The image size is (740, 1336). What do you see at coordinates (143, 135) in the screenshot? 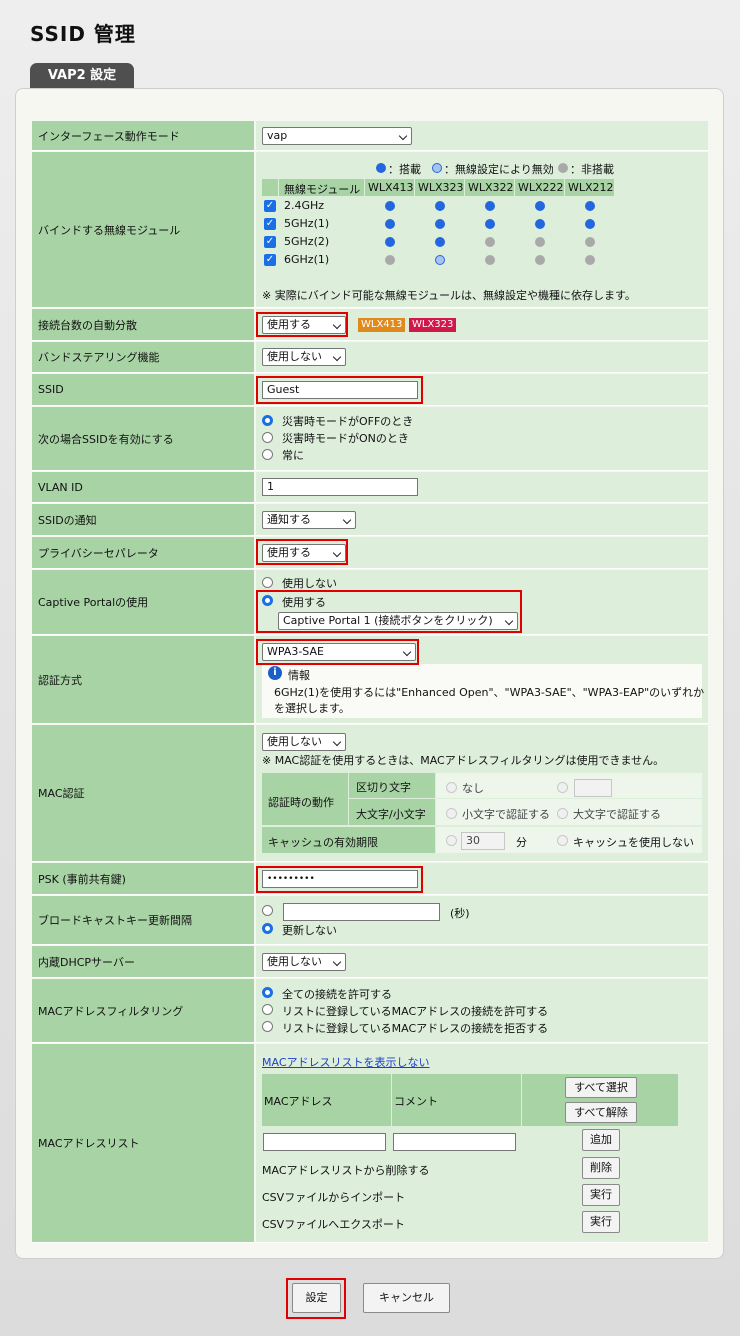
I see `label-interface-mode: インターフェース動作モード` at bounding box center [143, 135].